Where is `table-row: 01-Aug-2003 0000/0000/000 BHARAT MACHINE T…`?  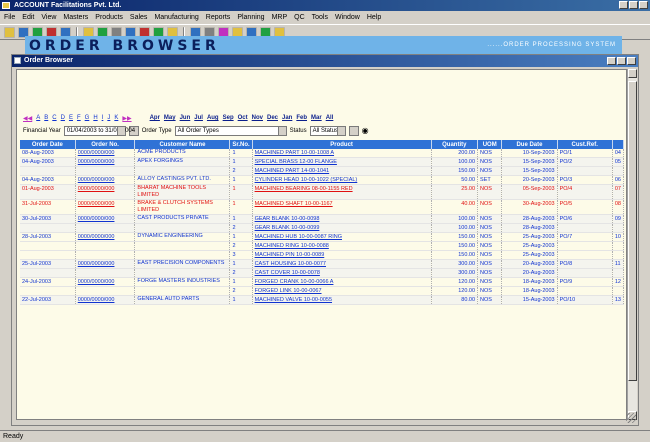 table-row: 01-Aug-2003 0000/0000/000 BHARAT MACHINE T… is located at coordinates (322, 192).